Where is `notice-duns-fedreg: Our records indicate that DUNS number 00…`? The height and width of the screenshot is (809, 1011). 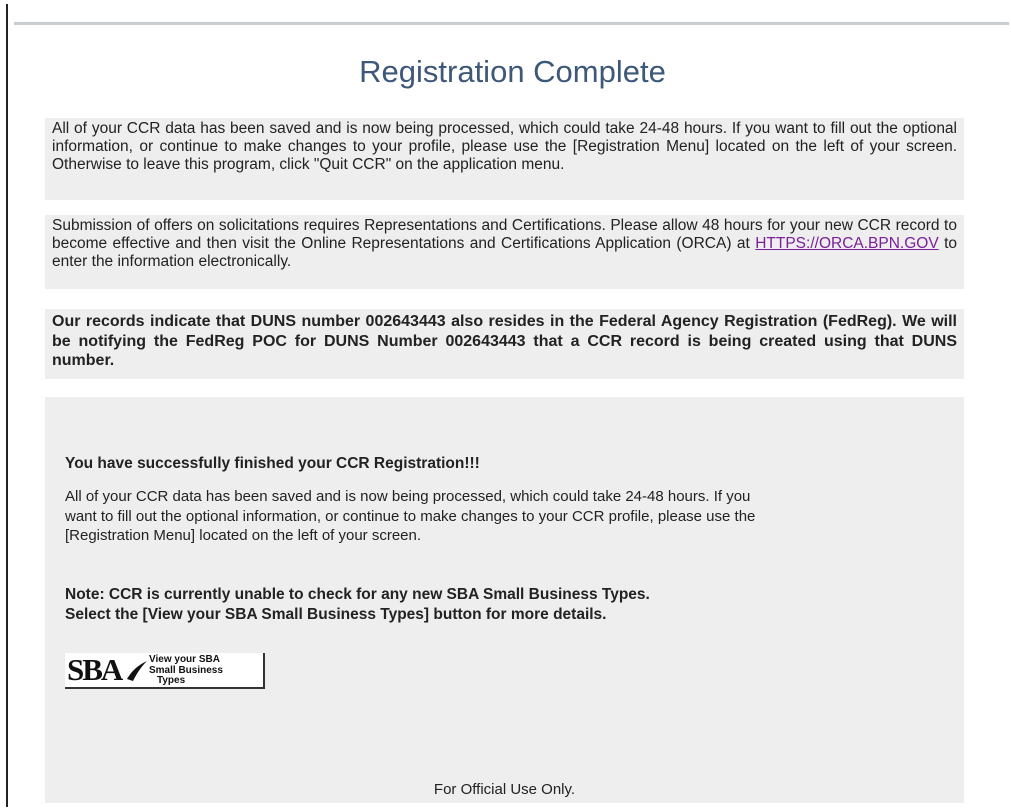
notice-duns-fedreg: Our records indicate that DUNS number 00… is located at coordinates (504, 344).